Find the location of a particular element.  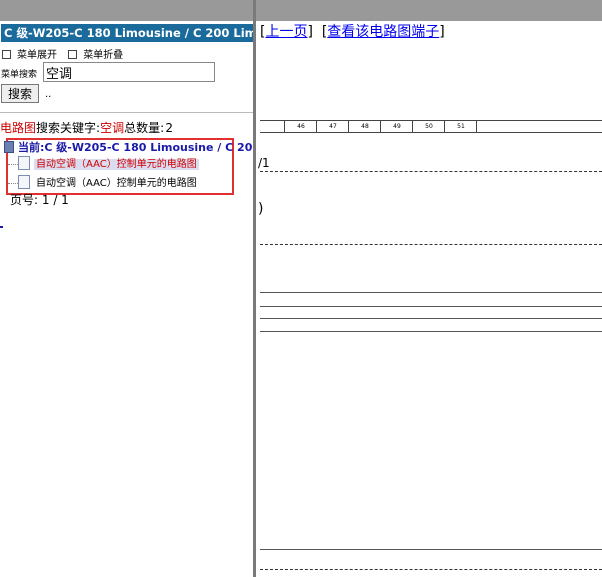

expand-square-icon is located at coordinates (6, 54).